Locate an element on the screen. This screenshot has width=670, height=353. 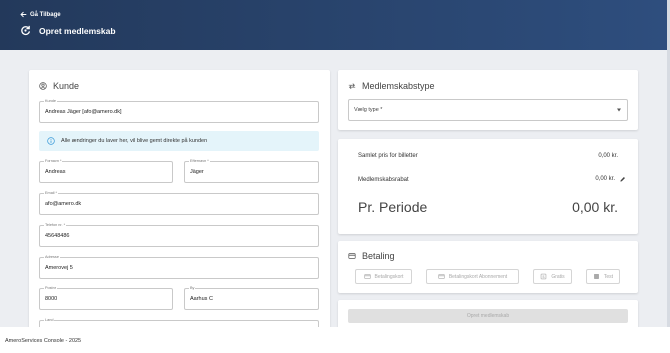
betaling-card-title: Betaling is located at coordinates (371, 256).